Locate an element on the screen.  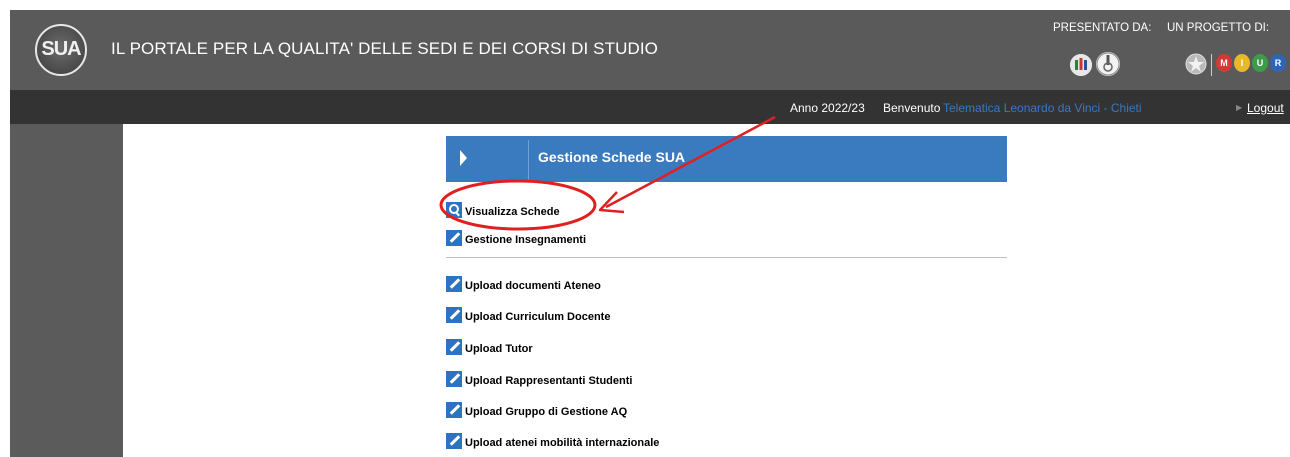
menu-item-label: Upload Tutor is located at coordinates (499, 349).